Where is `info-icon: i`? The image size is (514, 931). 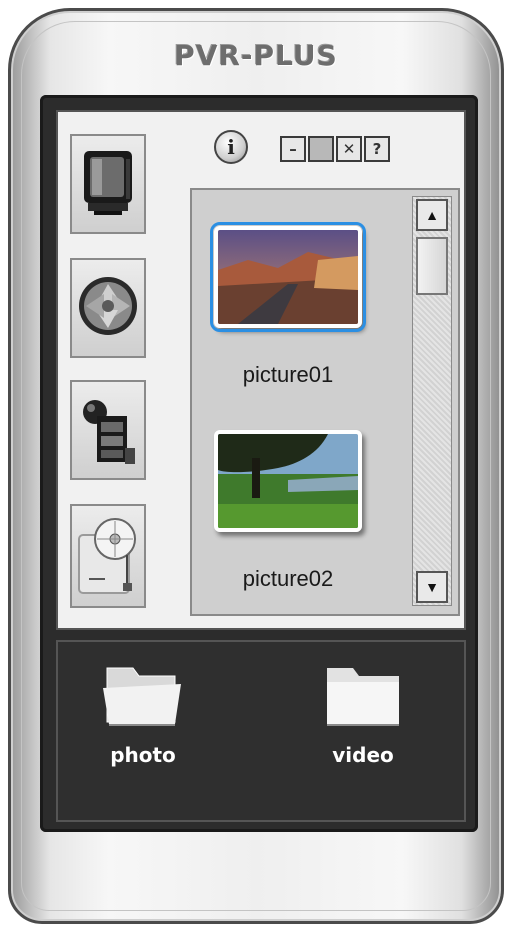 info-icon: i is located at coordinates (231, 147).